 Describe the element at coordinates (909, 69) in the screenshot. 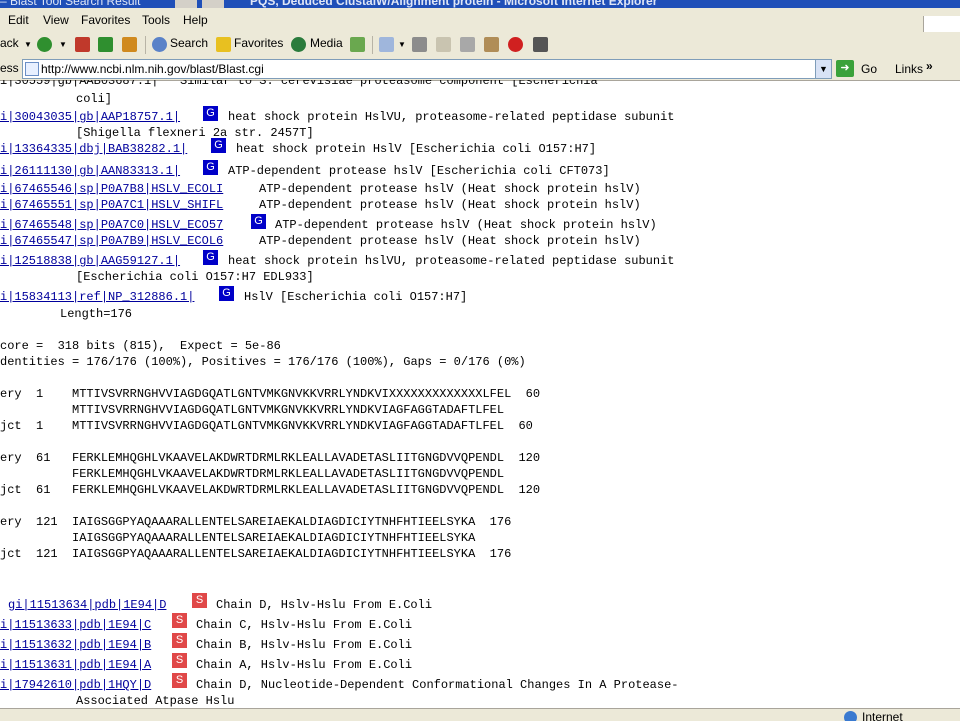

I see `links-button: Links` at that location.